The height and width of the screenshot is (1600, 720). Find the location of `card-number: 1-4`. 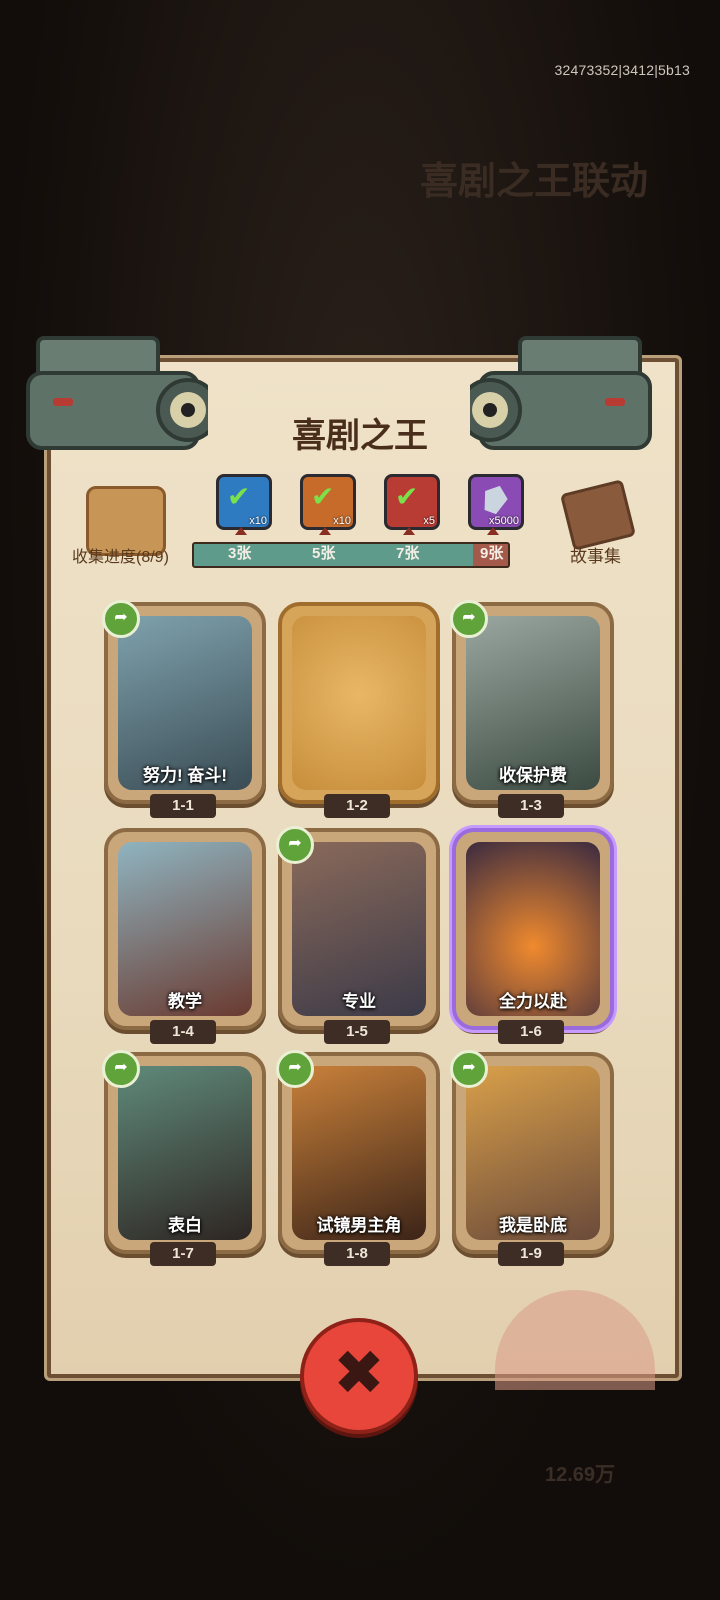

card-number: 1-4 is located at coordinates (183, 1032).